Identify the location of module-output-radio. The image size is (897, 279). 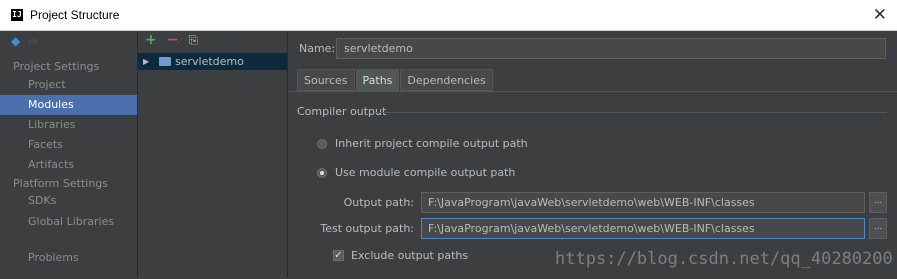
(322, 173).